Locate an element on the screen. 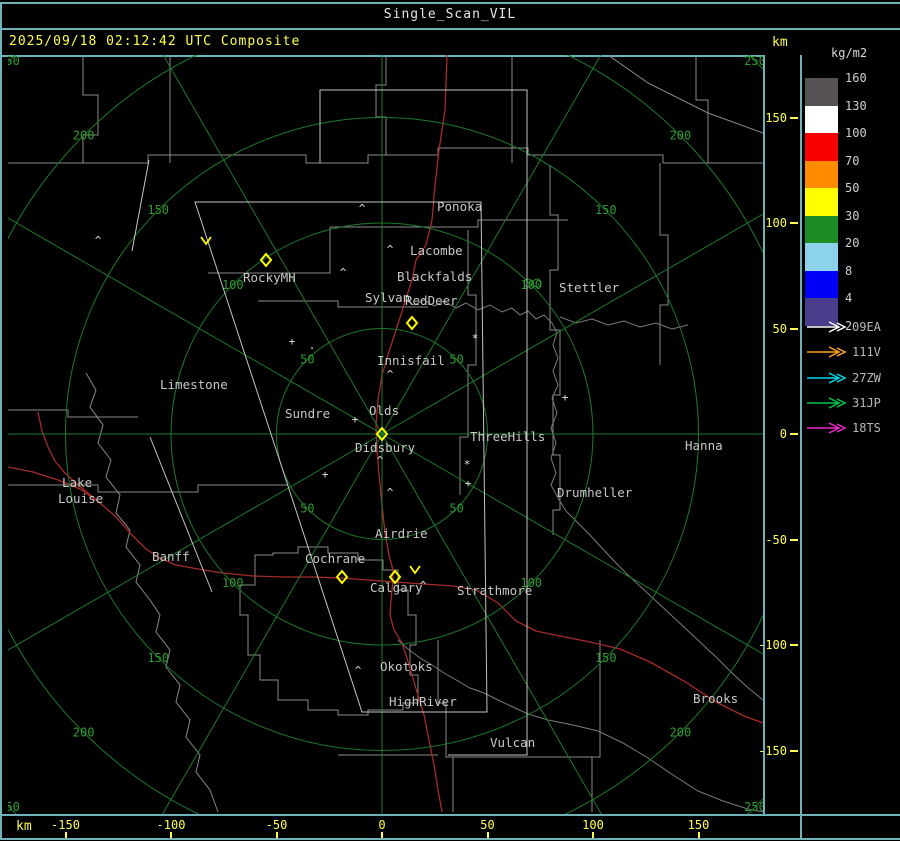 This screenshot has width=900, height=841. colour-scale-value: 50 is located at coordinates (852, 188).